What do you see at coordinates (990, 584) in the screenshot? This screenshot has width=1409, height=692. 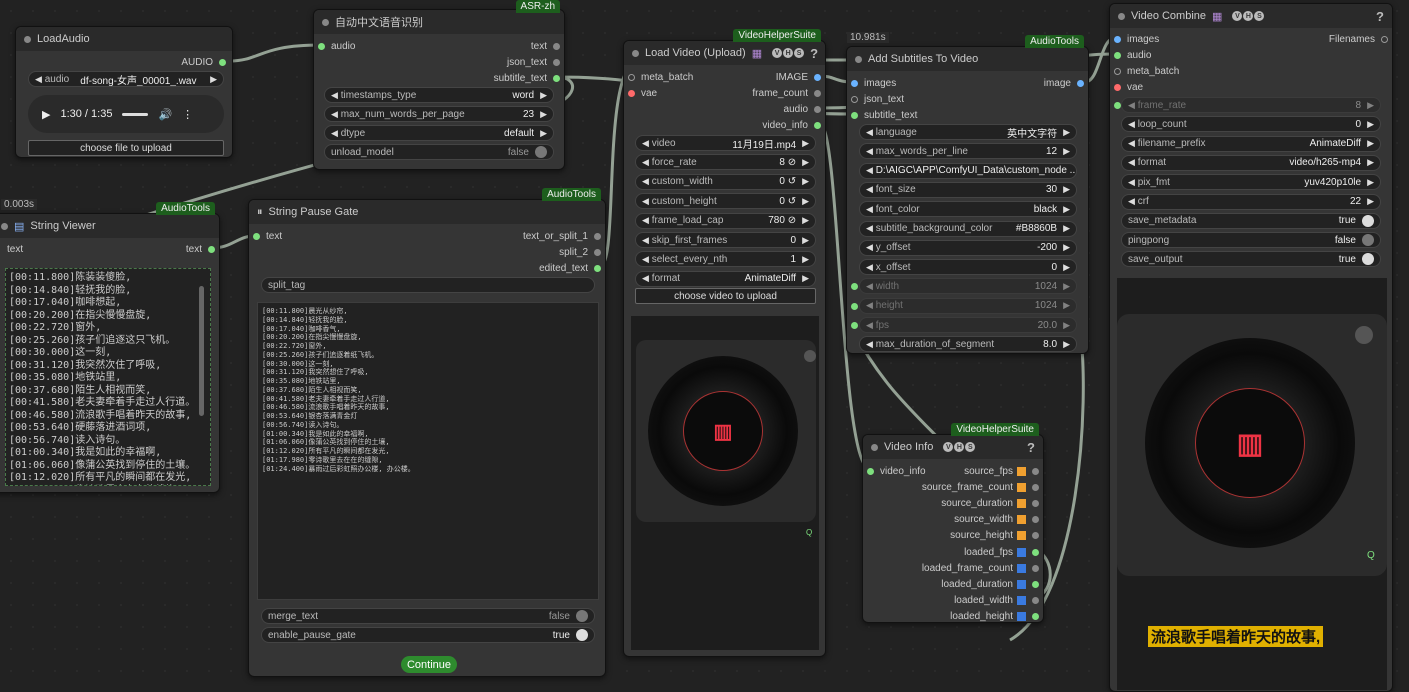 I see `output-loaded-duration: loaded_duration` at bounding box center [990, 584].